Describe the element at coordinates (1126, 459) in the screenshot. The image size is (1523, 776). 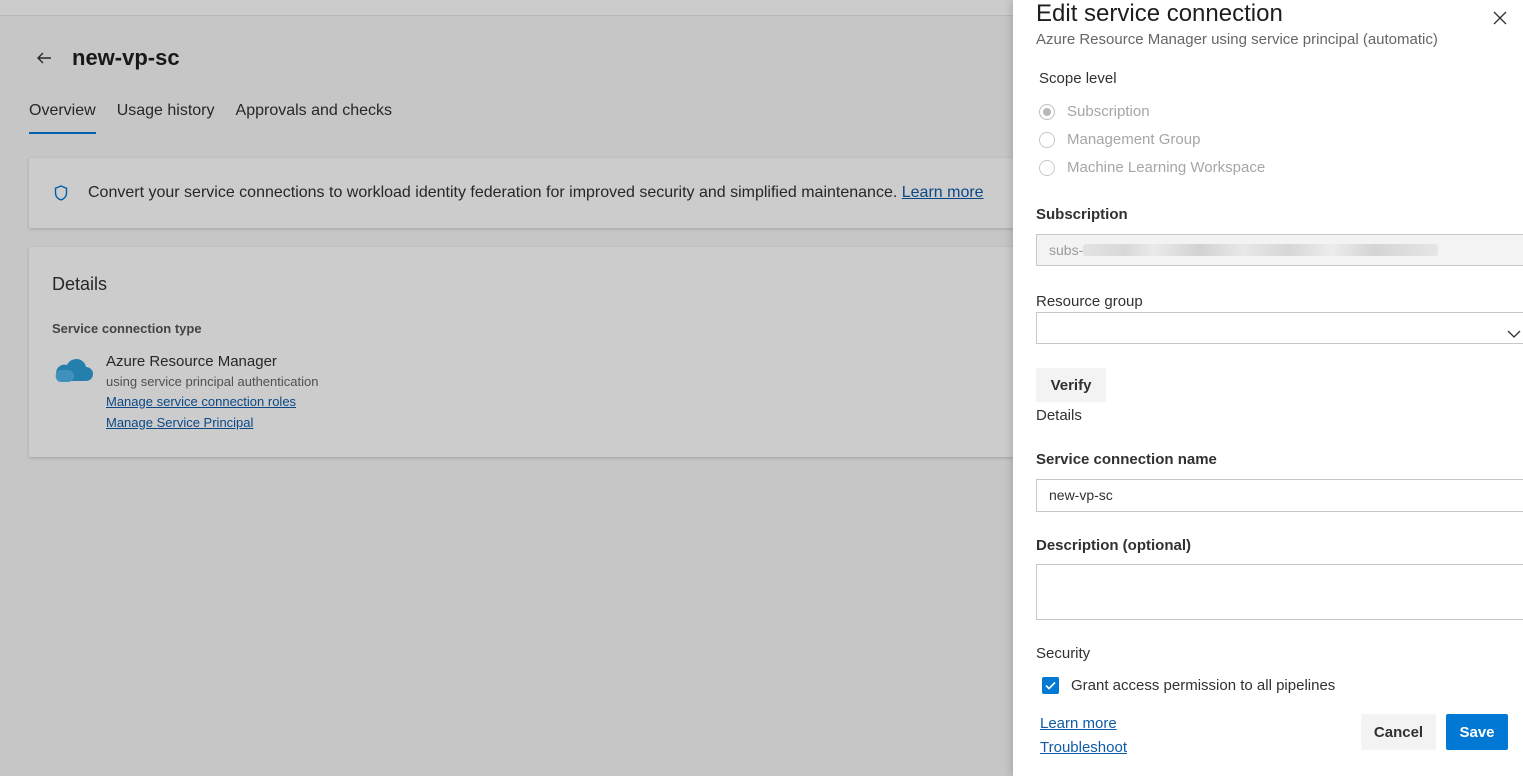
I see `connection-name-label: Service connection name` at that location.